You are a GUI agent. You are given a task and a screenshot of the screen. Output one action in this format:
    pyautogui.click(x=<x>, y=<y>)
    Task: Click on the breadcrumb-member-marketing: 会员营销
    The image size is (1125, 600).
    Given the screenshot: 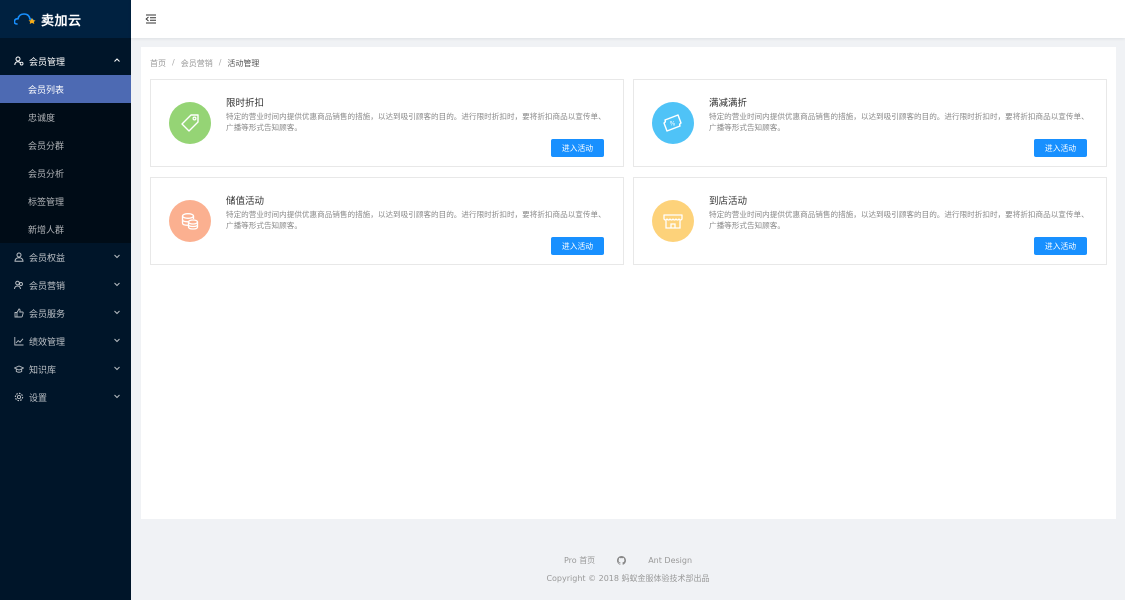 What is the action you would take?
    pyautogui.click(x=197, y=63)
    